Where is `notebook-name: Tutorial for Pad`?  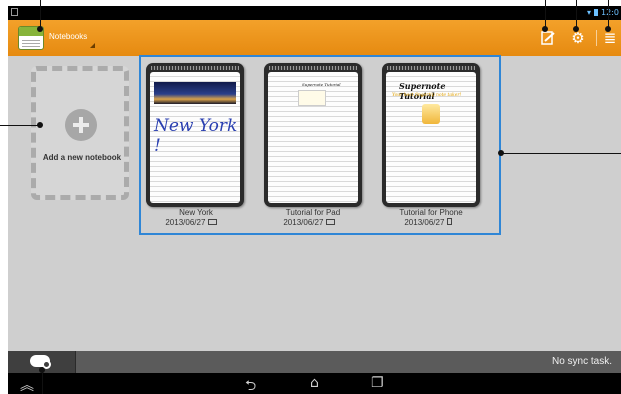 notebook-name: Tutorial for Pad is located at coordinates (313, 212).